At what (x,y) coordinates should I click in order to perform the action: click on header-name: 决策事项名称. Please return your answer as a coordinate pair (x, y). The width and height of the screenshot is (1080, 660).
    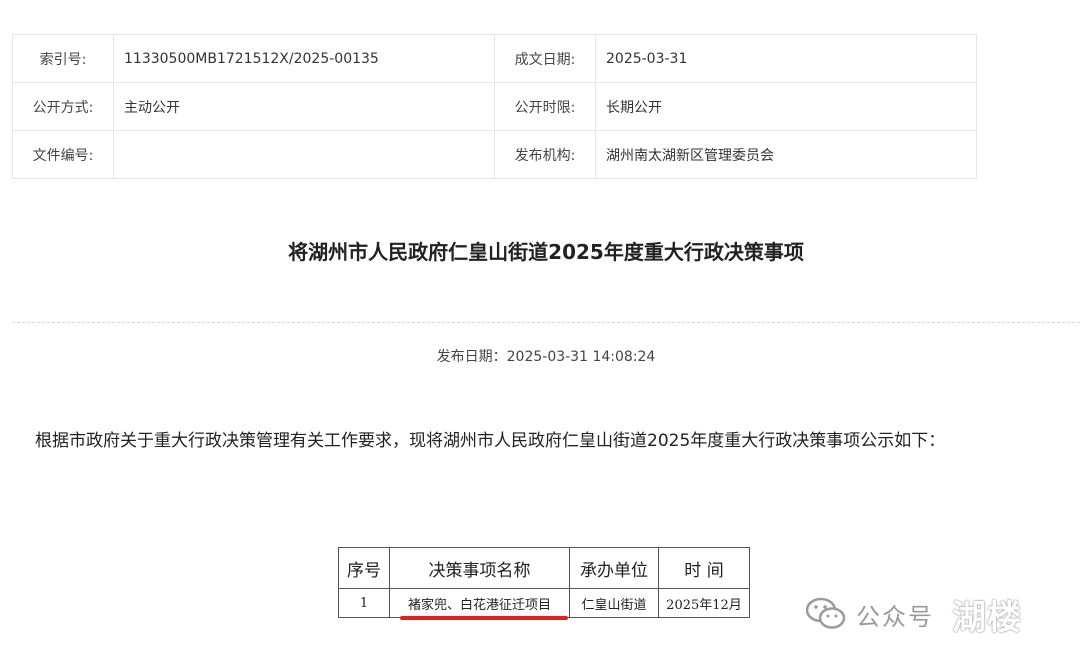
    Looking at the image, I should click on (479, 568).